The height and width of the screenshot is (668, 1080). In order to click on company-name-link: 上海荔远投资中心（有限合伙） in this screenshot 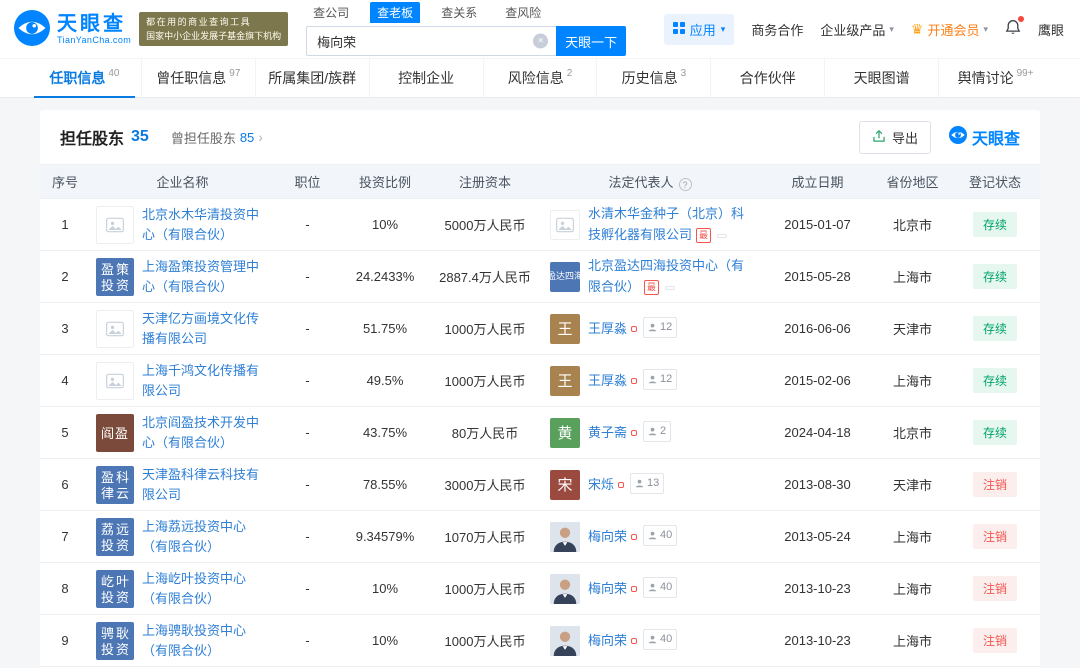, I will do `click(205, 536)`.